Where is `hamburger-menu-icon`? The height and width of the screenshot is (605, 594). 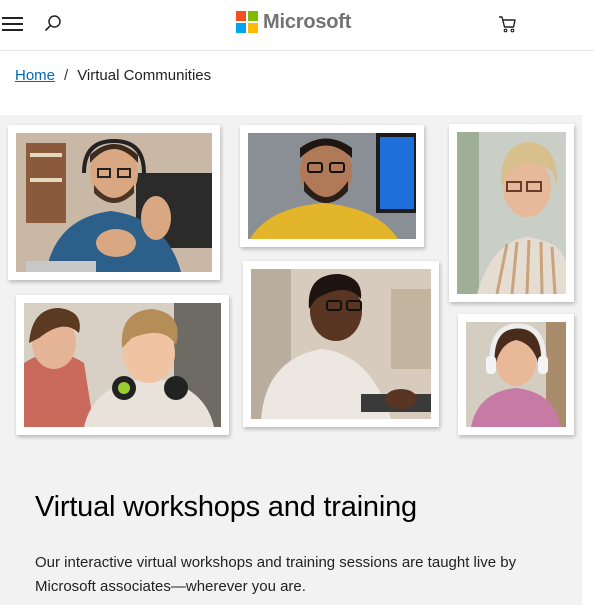
hamburger-menu-icon is located at coordinates (13, 23).